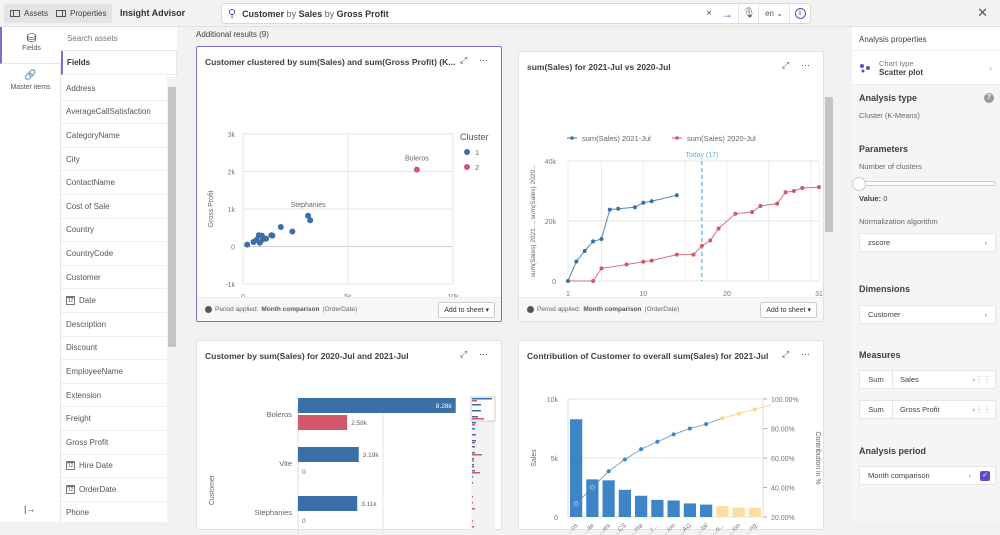 The height and width of the screenshot is (535, 1000). Describe the element at coordinates (211, 208) in the screenshot. I see `y-axis-title: Gross Profit` at that location.